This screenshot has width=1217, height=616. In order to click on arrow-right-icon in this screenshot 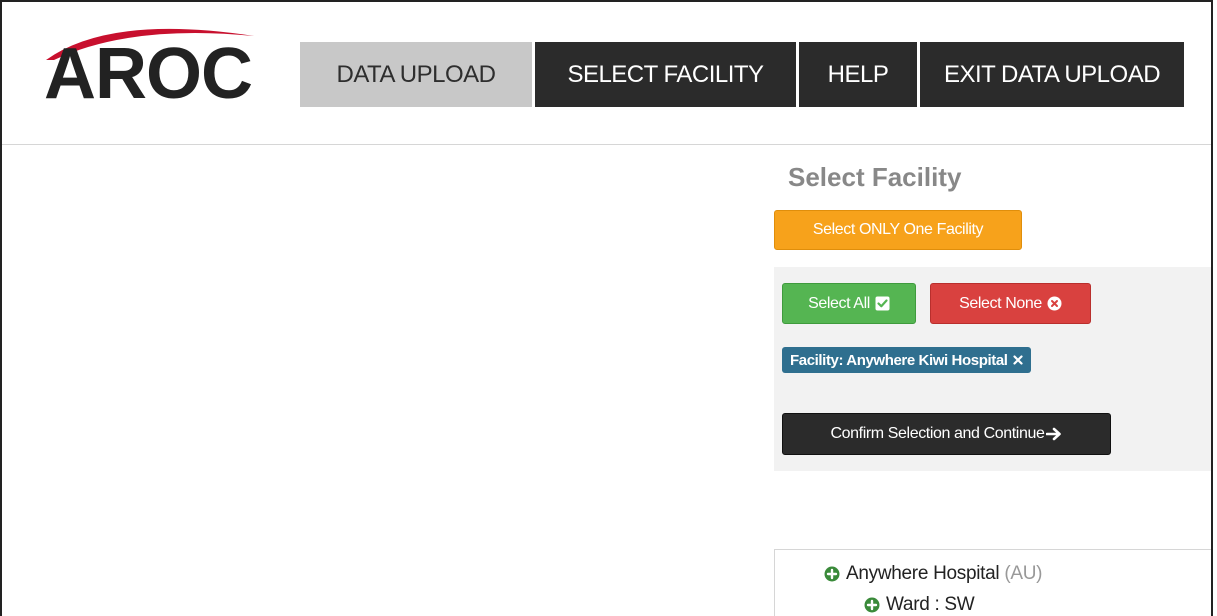, I will do `click(1054, 434)`.